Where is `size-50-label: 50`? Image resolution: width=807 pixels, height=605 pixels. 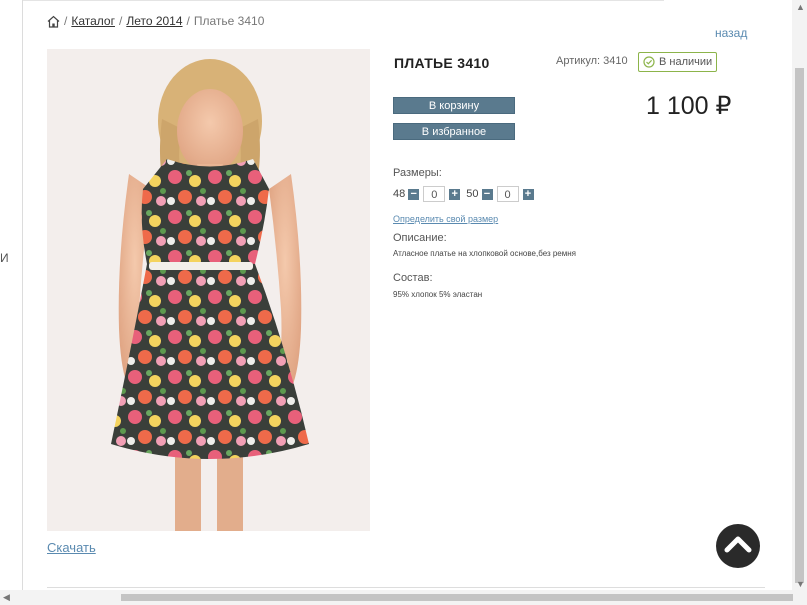 size-50-label: 50 is located at coordinates (472, 194).